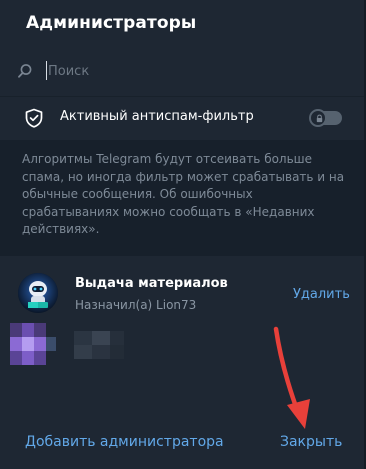  I want to click on dialog-title: Администраторы, so click(111, 23).